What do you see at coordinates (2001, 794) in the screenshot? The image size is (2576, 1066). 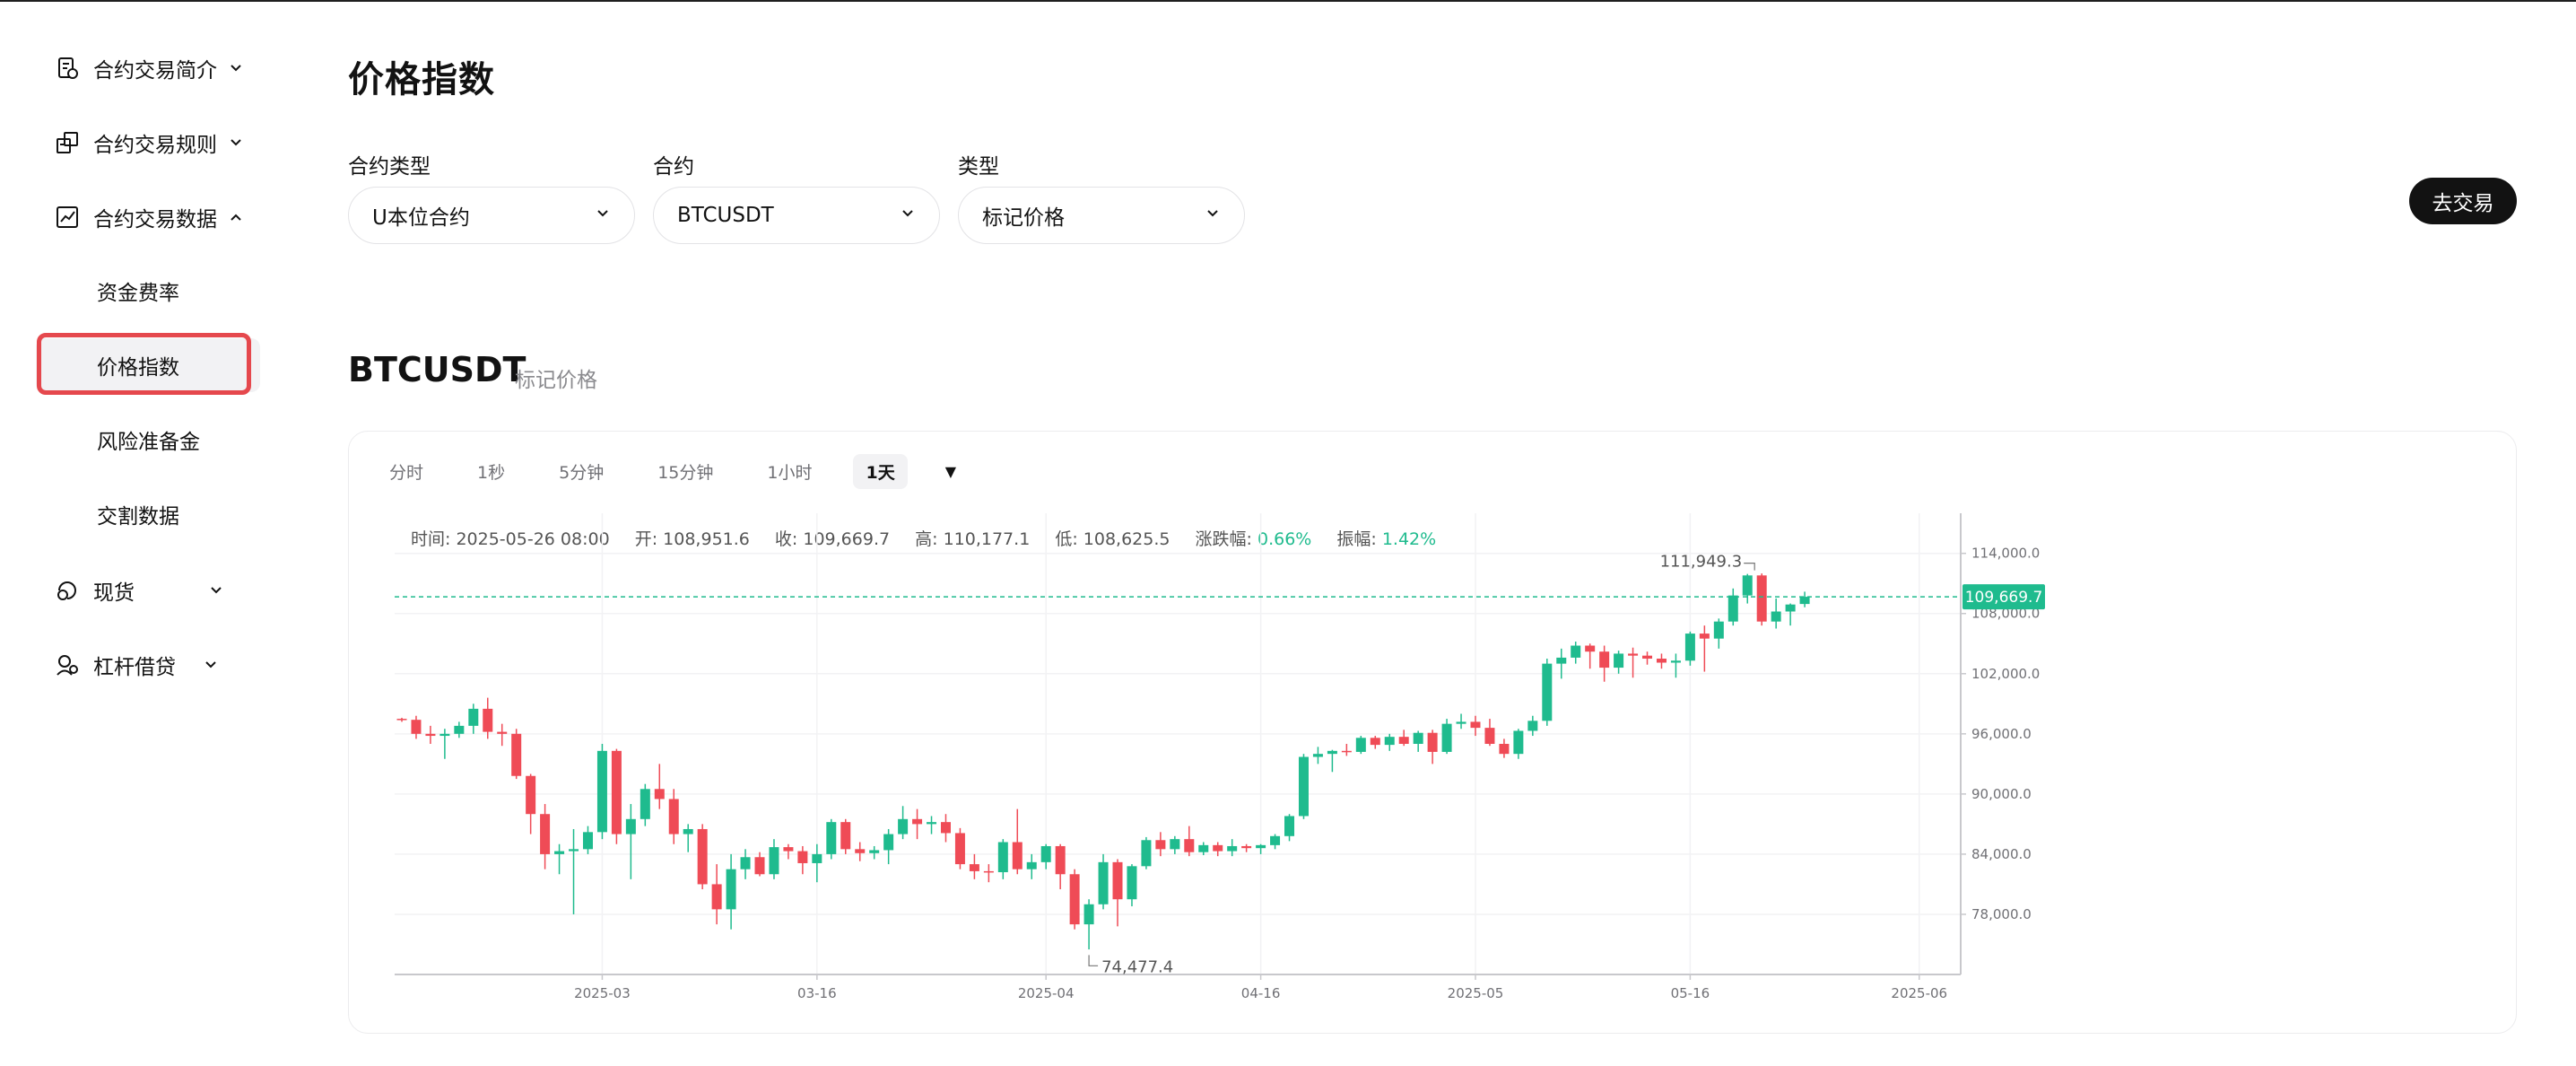 I see `y-tick-label: 90,000.0` at bounding box center [2001, 794].